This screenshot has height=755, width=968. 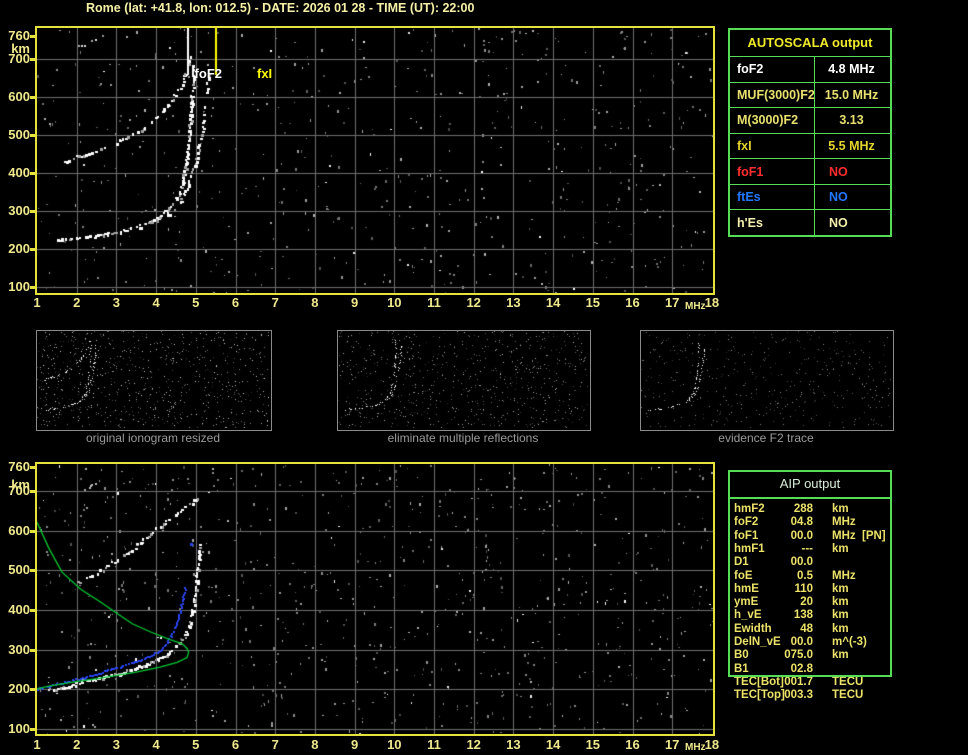 What do you see at coordinates (19, 530) in the screenshot?
I see `y-tick-label: 600` at bounding box center [19, 530].